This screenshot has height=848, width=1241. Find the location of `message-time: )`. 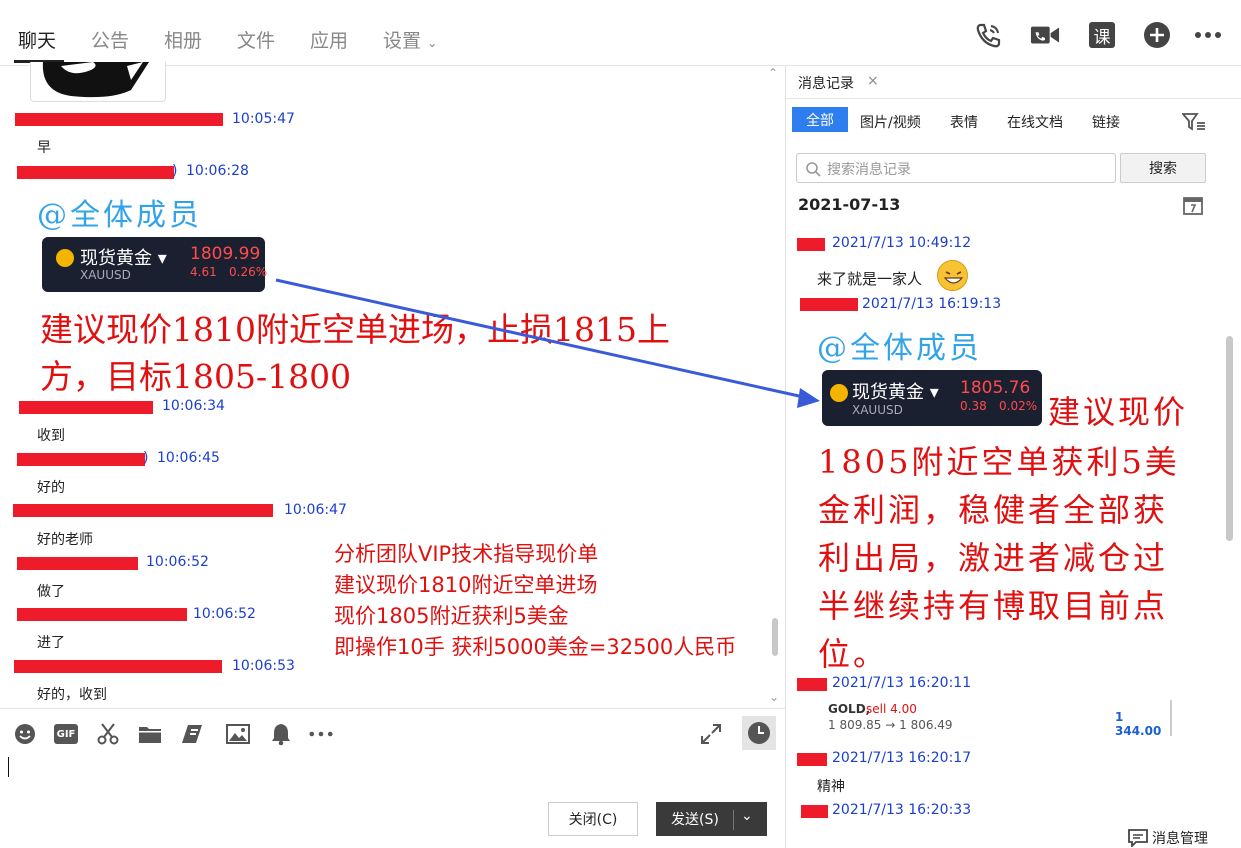

message-time: ) is located at coordinates (146, 458).